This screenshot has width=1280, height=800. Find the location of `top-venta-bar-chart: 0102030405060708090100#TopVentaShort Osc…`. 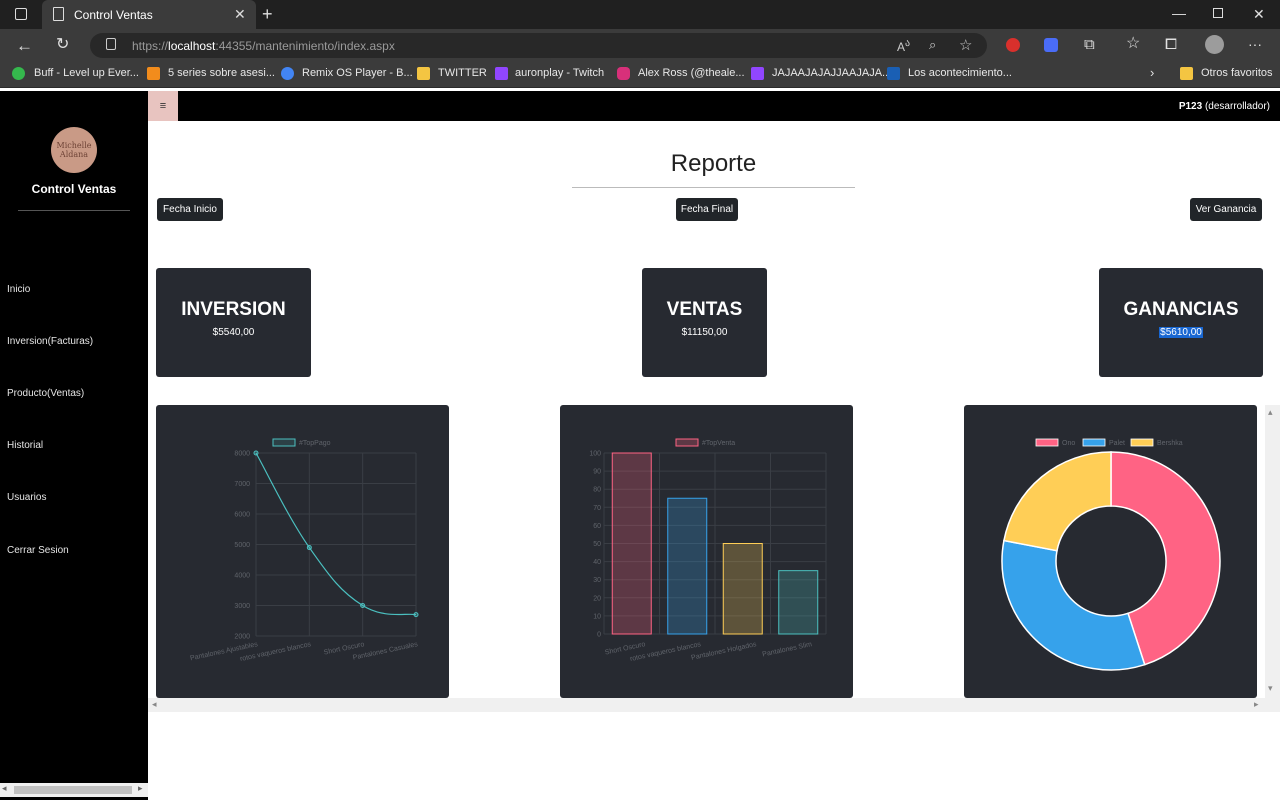

top-venta-bar-chart: 0102030405060708090100#TopVentaShort Osc… is located at coordinates (708, 550).